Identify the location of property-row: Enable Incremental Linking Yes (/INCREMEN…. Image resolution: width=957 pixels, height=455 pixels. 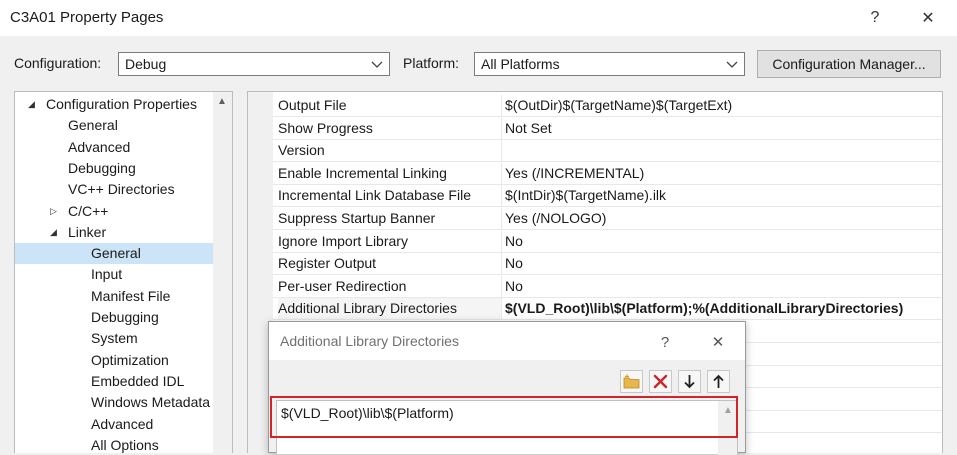
(607, 173).